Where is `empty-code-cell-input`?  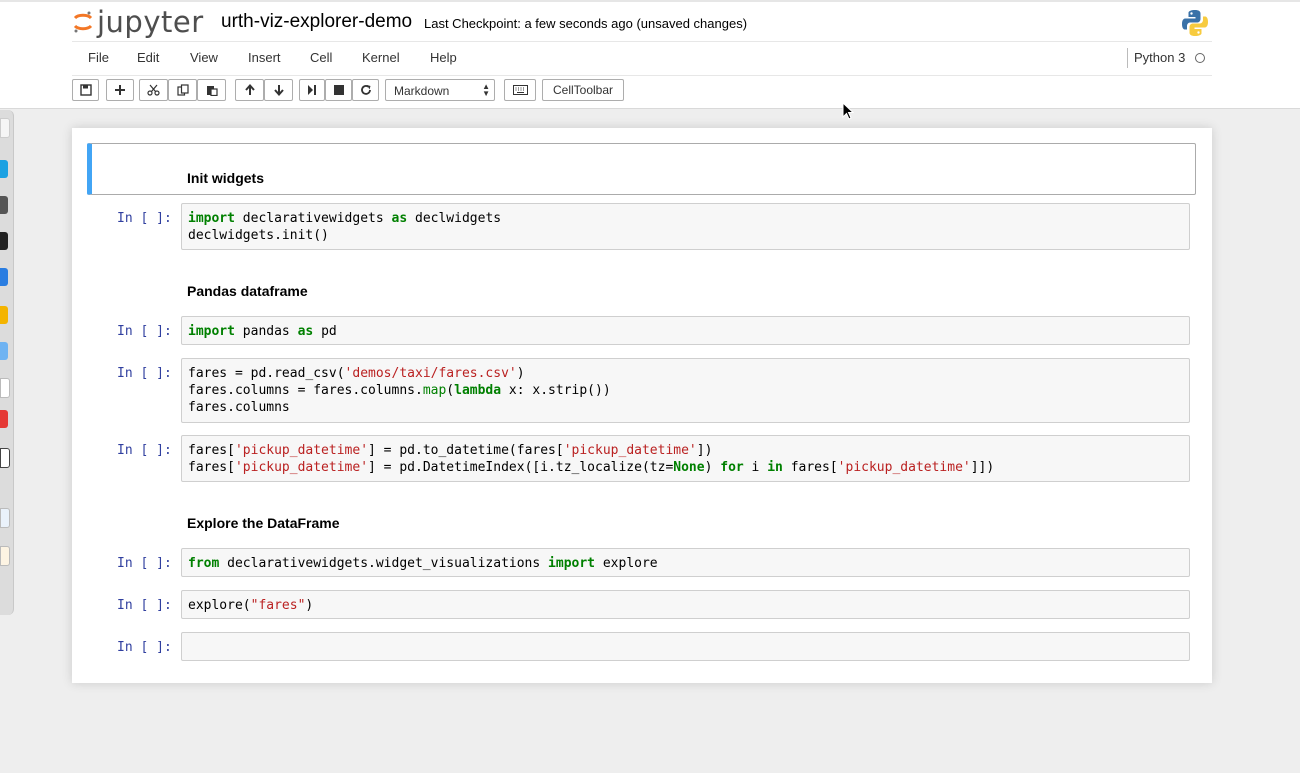 empty-code-cell-input is located at coordinates (685, 646).